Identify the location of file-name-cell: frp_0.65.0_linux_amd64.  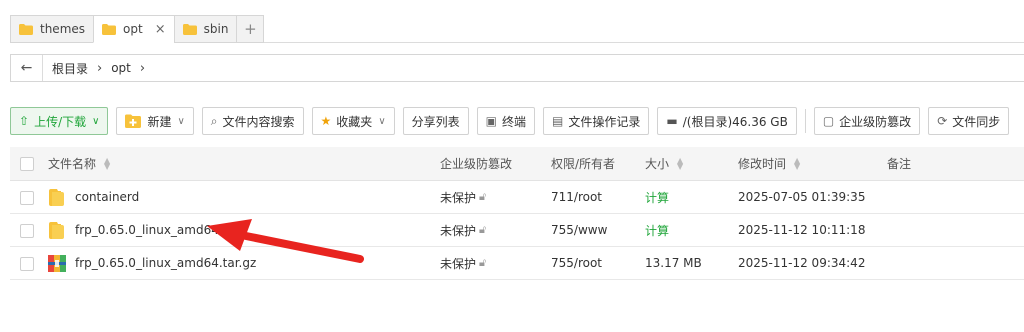
(133, 230).